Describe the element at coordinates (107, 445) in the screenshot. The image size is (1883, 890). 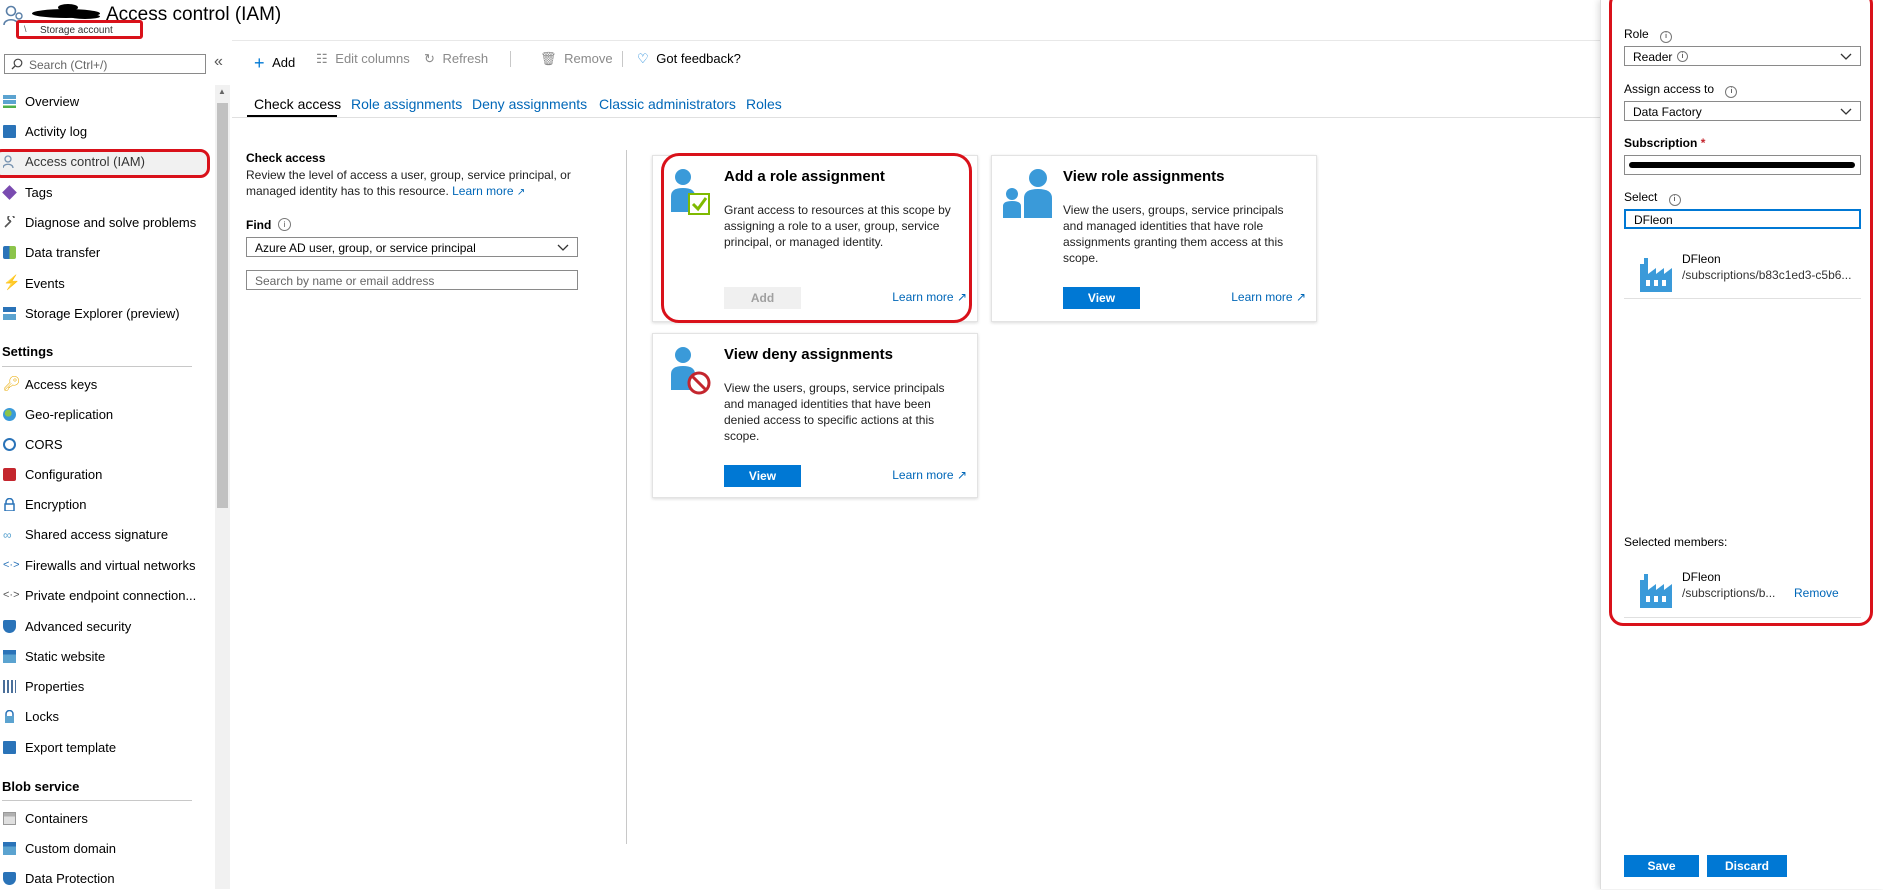
I see `sidebar-item-cors: CORS` at that location.